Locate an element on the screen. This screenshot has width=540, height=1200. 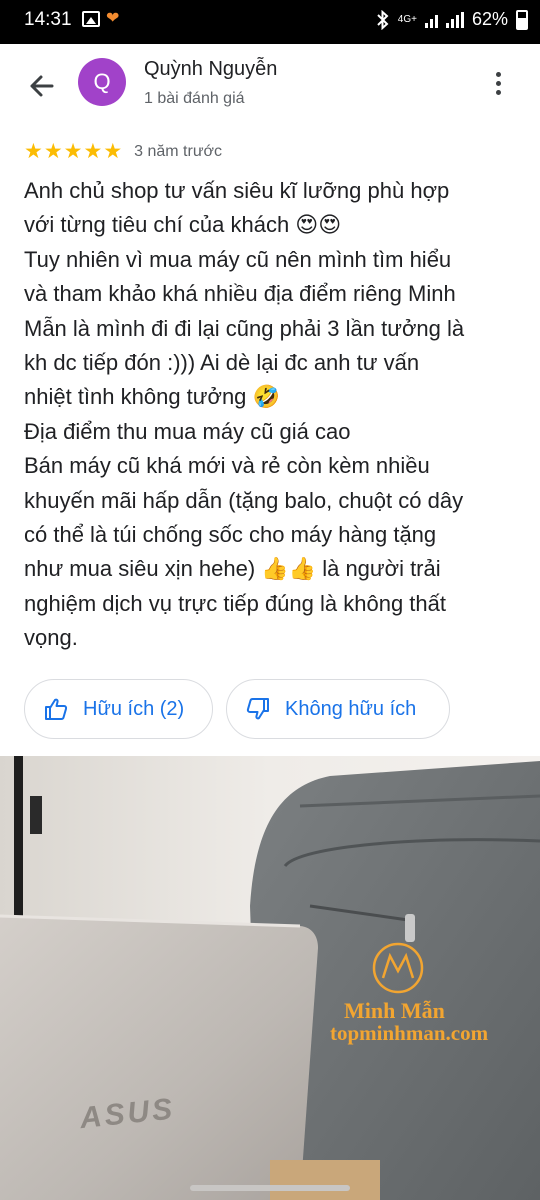
rating-row: ★ ★ ★ ★ ★ 3 năm trước is located at coordinates (123, 152).